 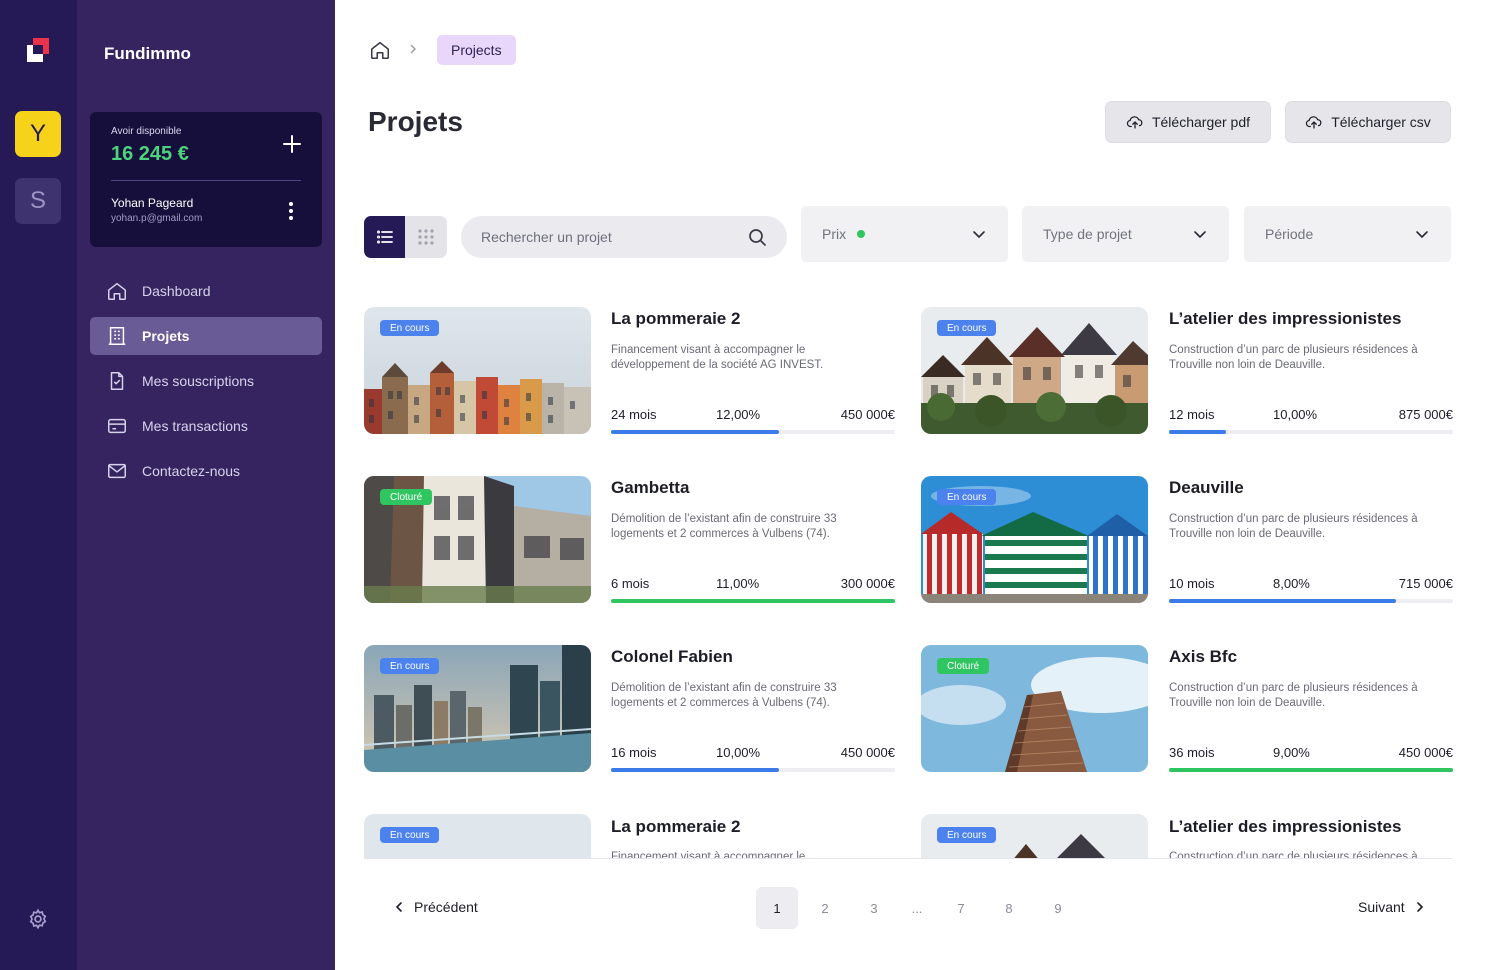 I want to click on page-9: 9, so click(x=1058, y=908).